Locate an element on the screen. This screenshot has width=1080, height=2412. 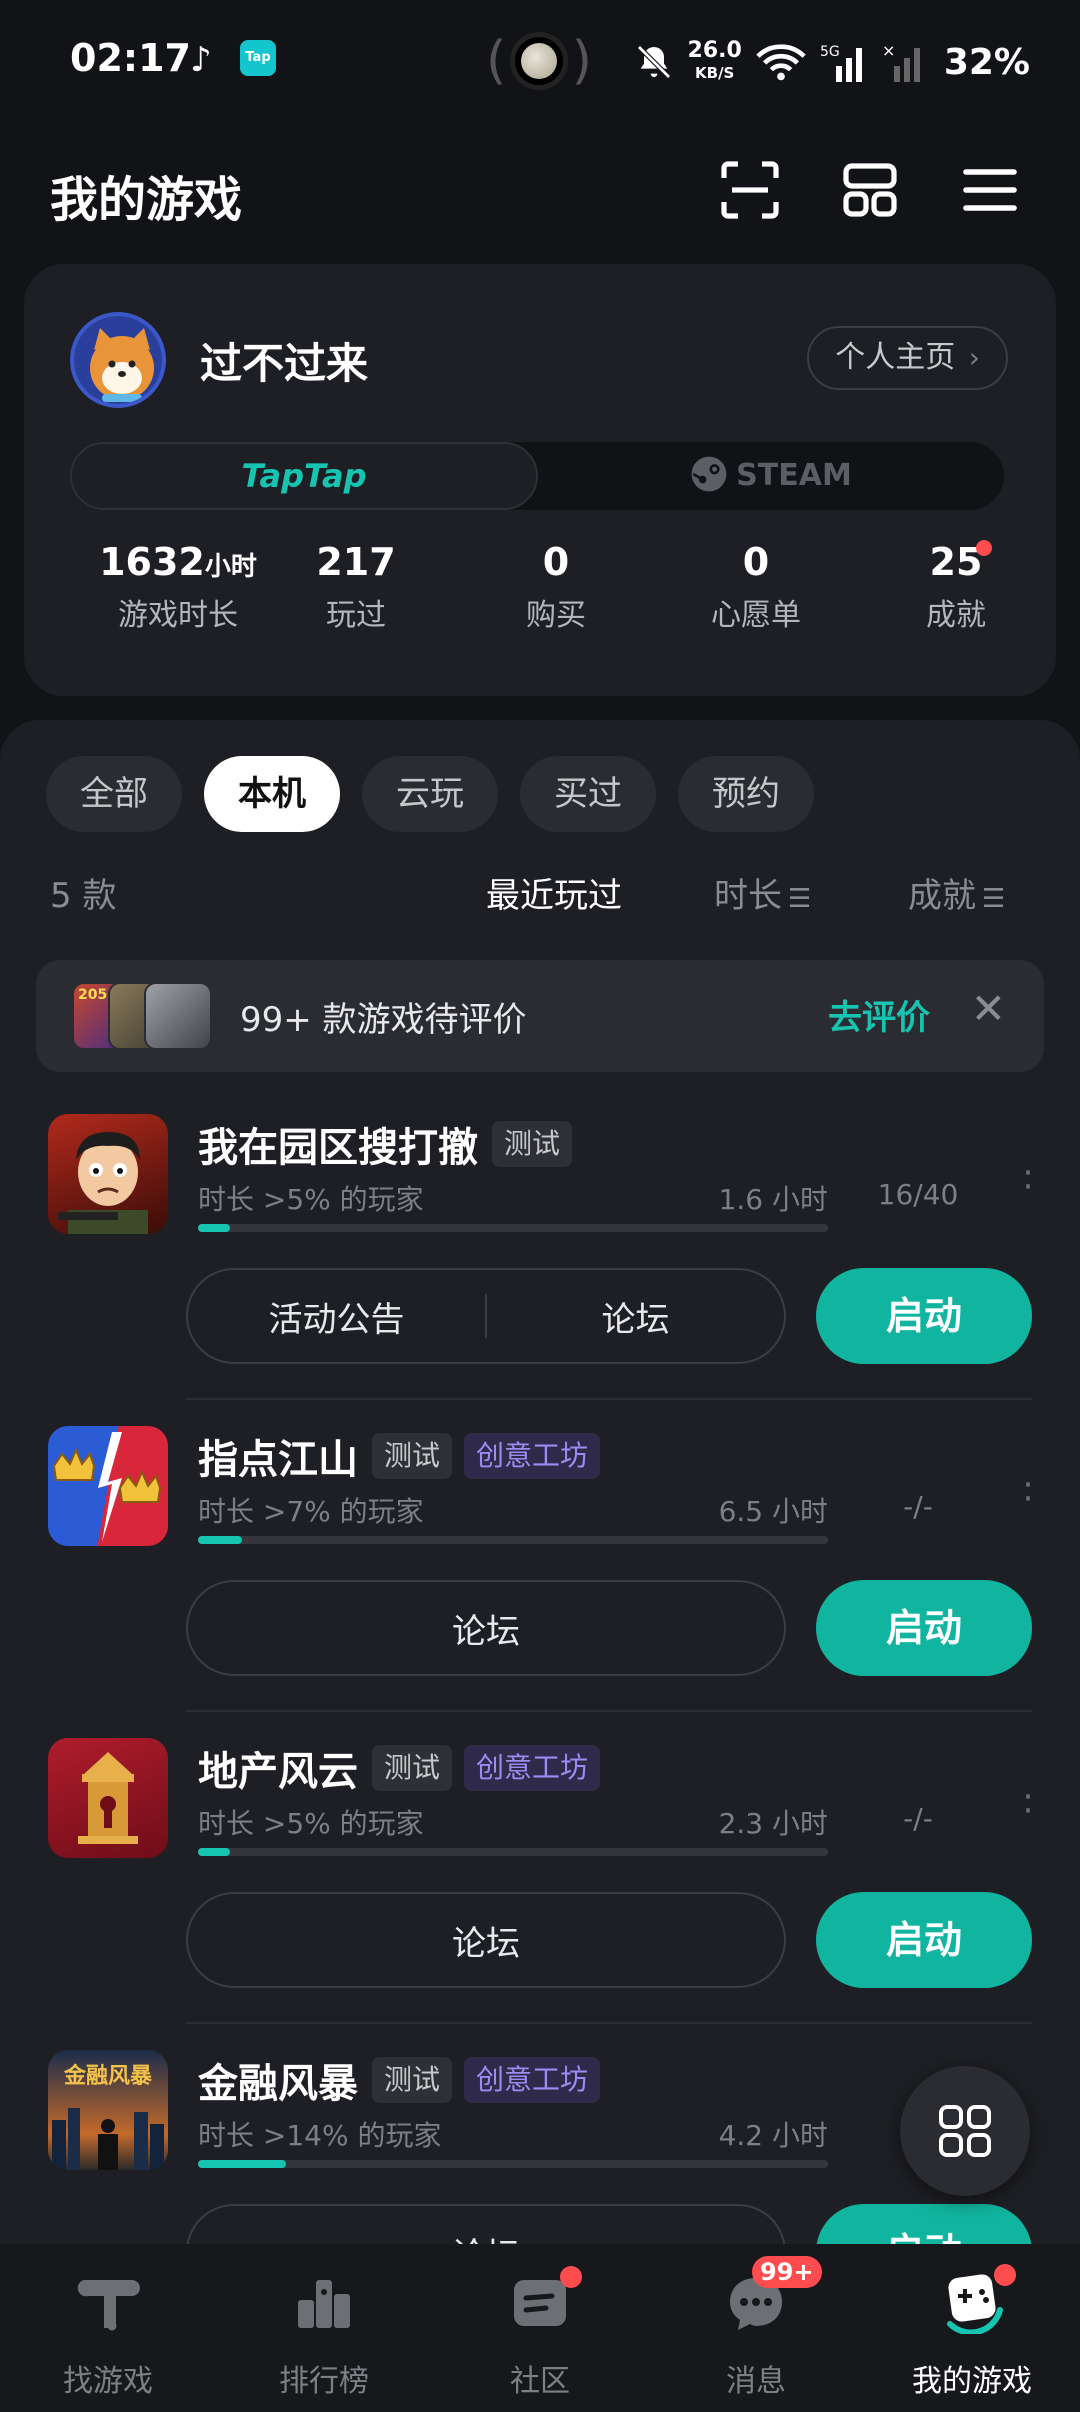
stat-wishlist: 0 心愿单 is located at coordinates (756, 587).